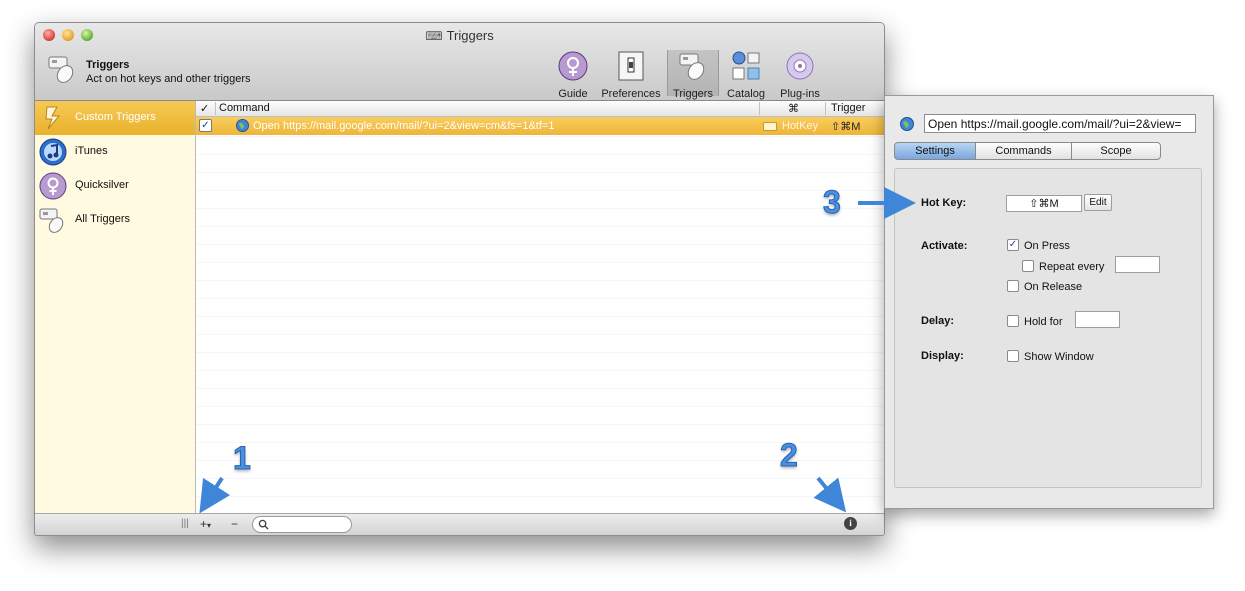  I want to click on callout-number-2: 2, so click(789, 455).